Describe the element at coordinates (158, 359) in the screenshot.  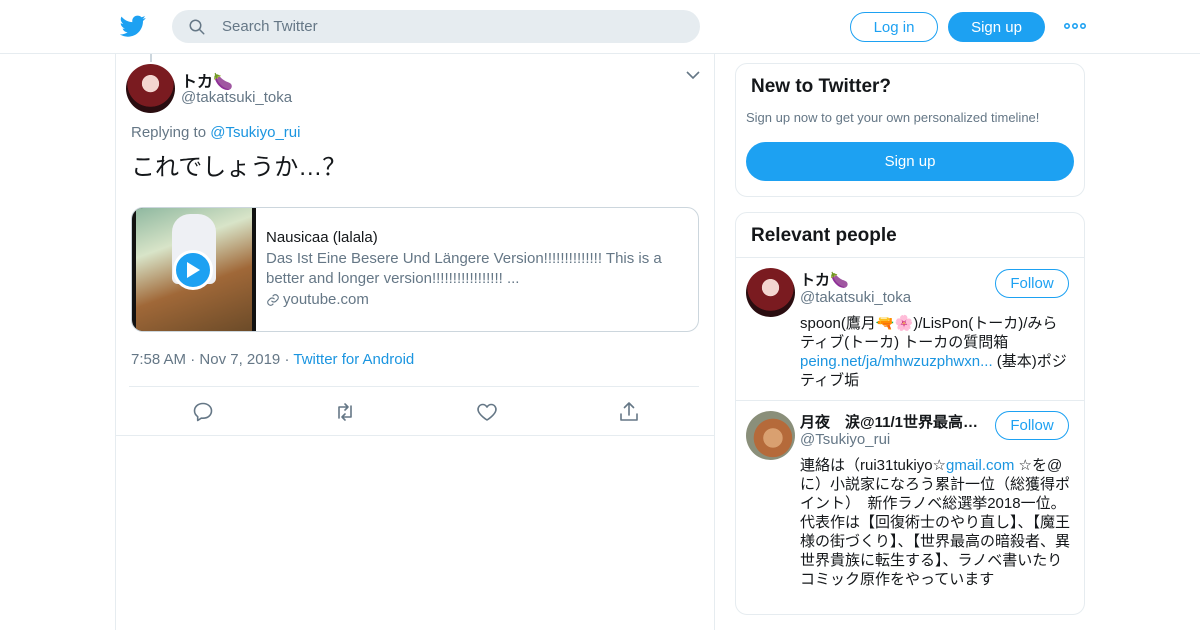
I see `tweet-time: 7:58 AM` at that location.